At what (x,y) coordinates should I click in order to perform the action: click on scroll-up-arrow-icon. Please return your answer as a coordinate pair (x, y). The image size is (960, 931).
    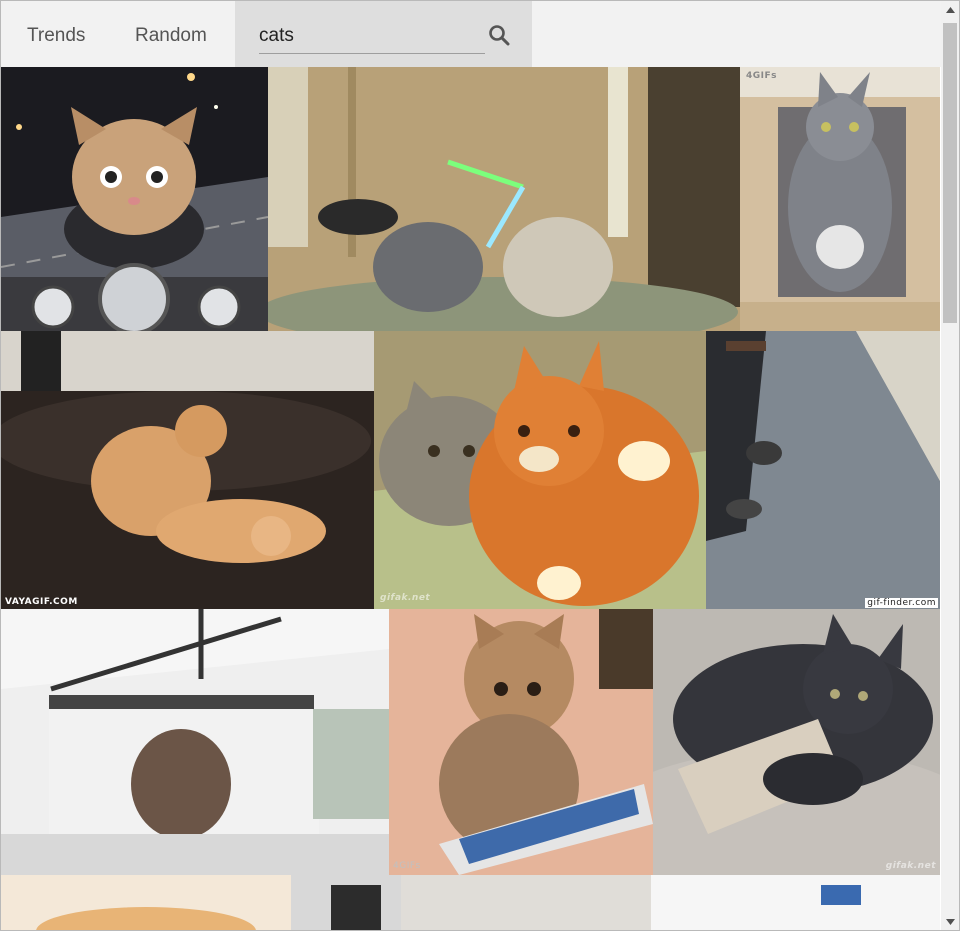
    Looking at the image, I should click on (950, 9).